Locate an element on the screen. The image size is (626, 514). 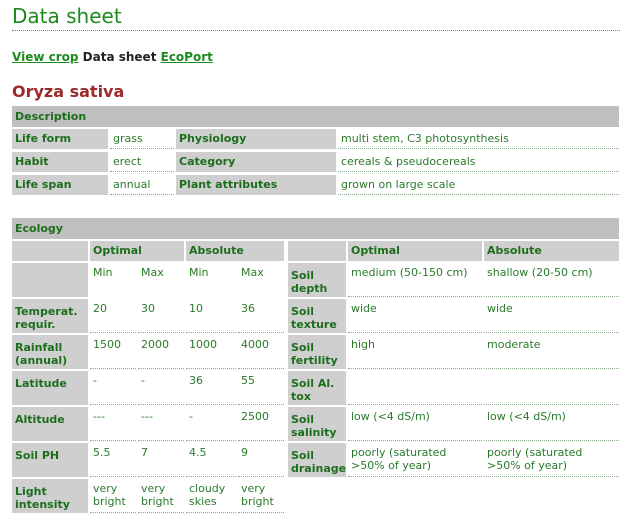
absolute-header-right: Absolute is located at coordinates (551, 251).